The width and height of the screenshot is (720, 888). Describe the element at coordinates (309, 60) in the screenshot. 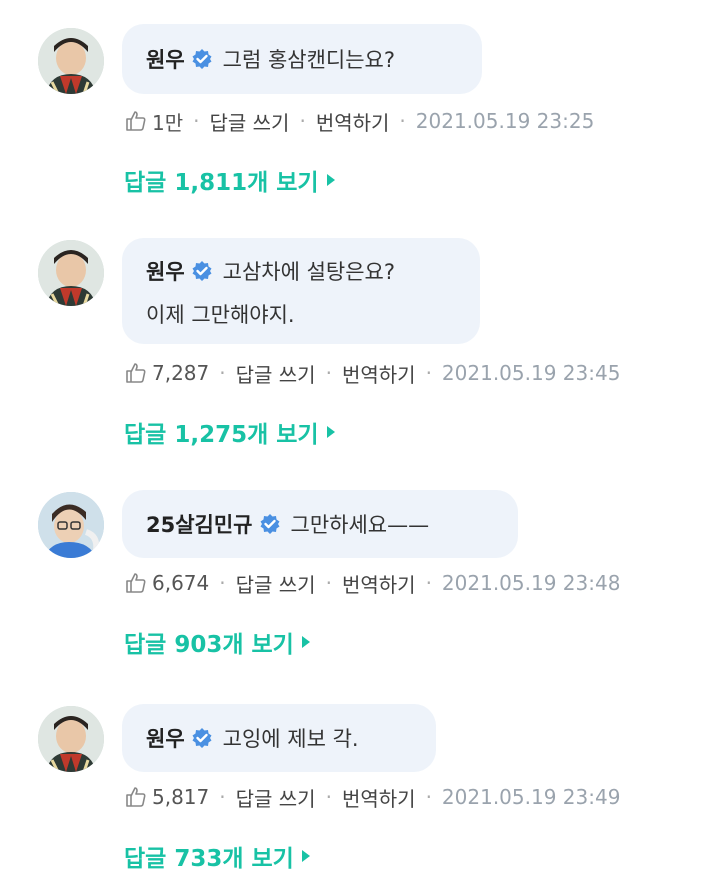

I see `comment-text: 그럼 홍삼캔디는요?` at that location.